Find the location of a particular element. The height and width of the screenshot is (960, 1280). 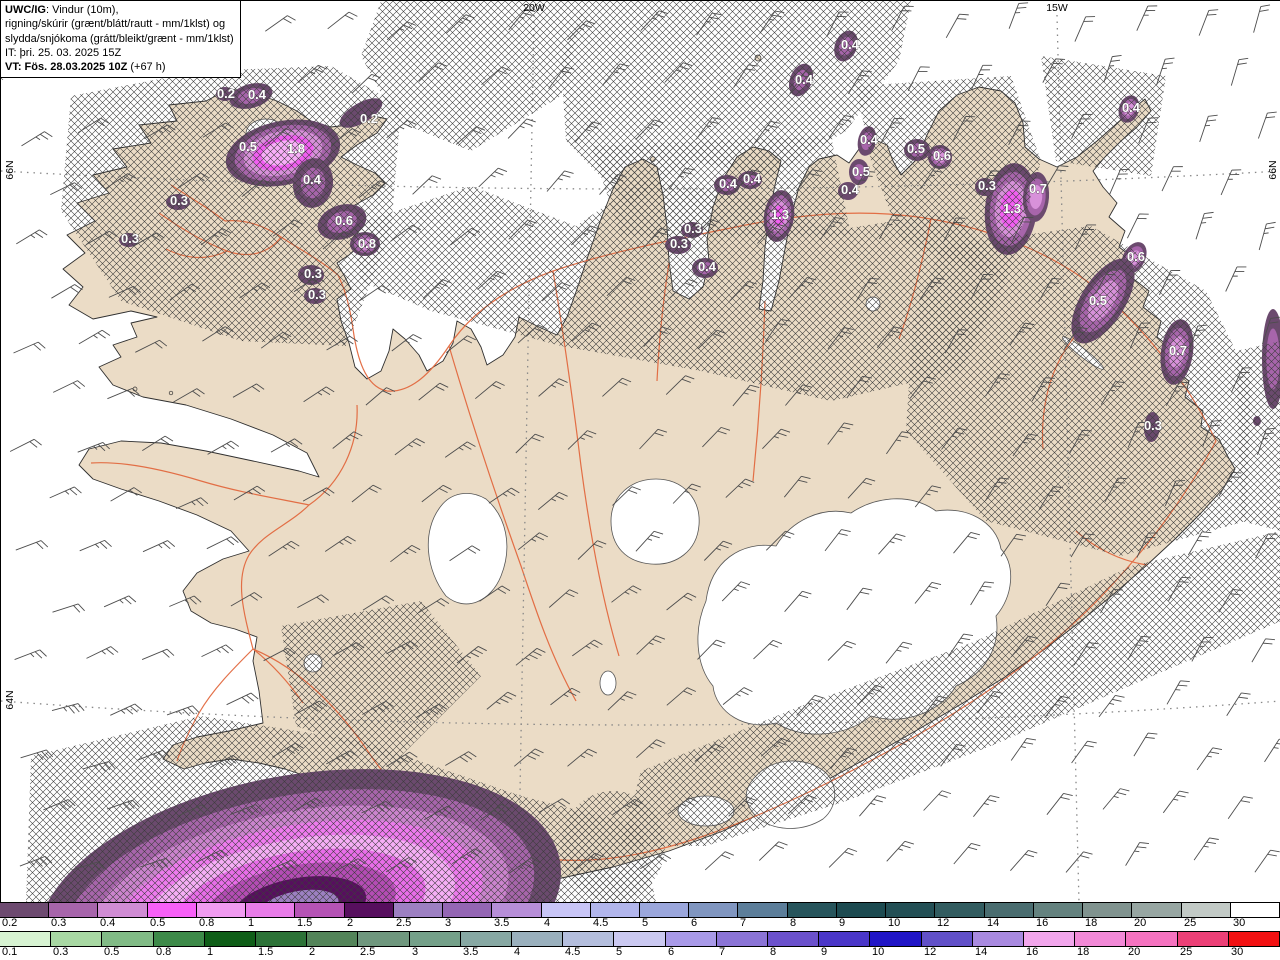

scale-tick-label: 0.2 is located at coordinates (10, 923).